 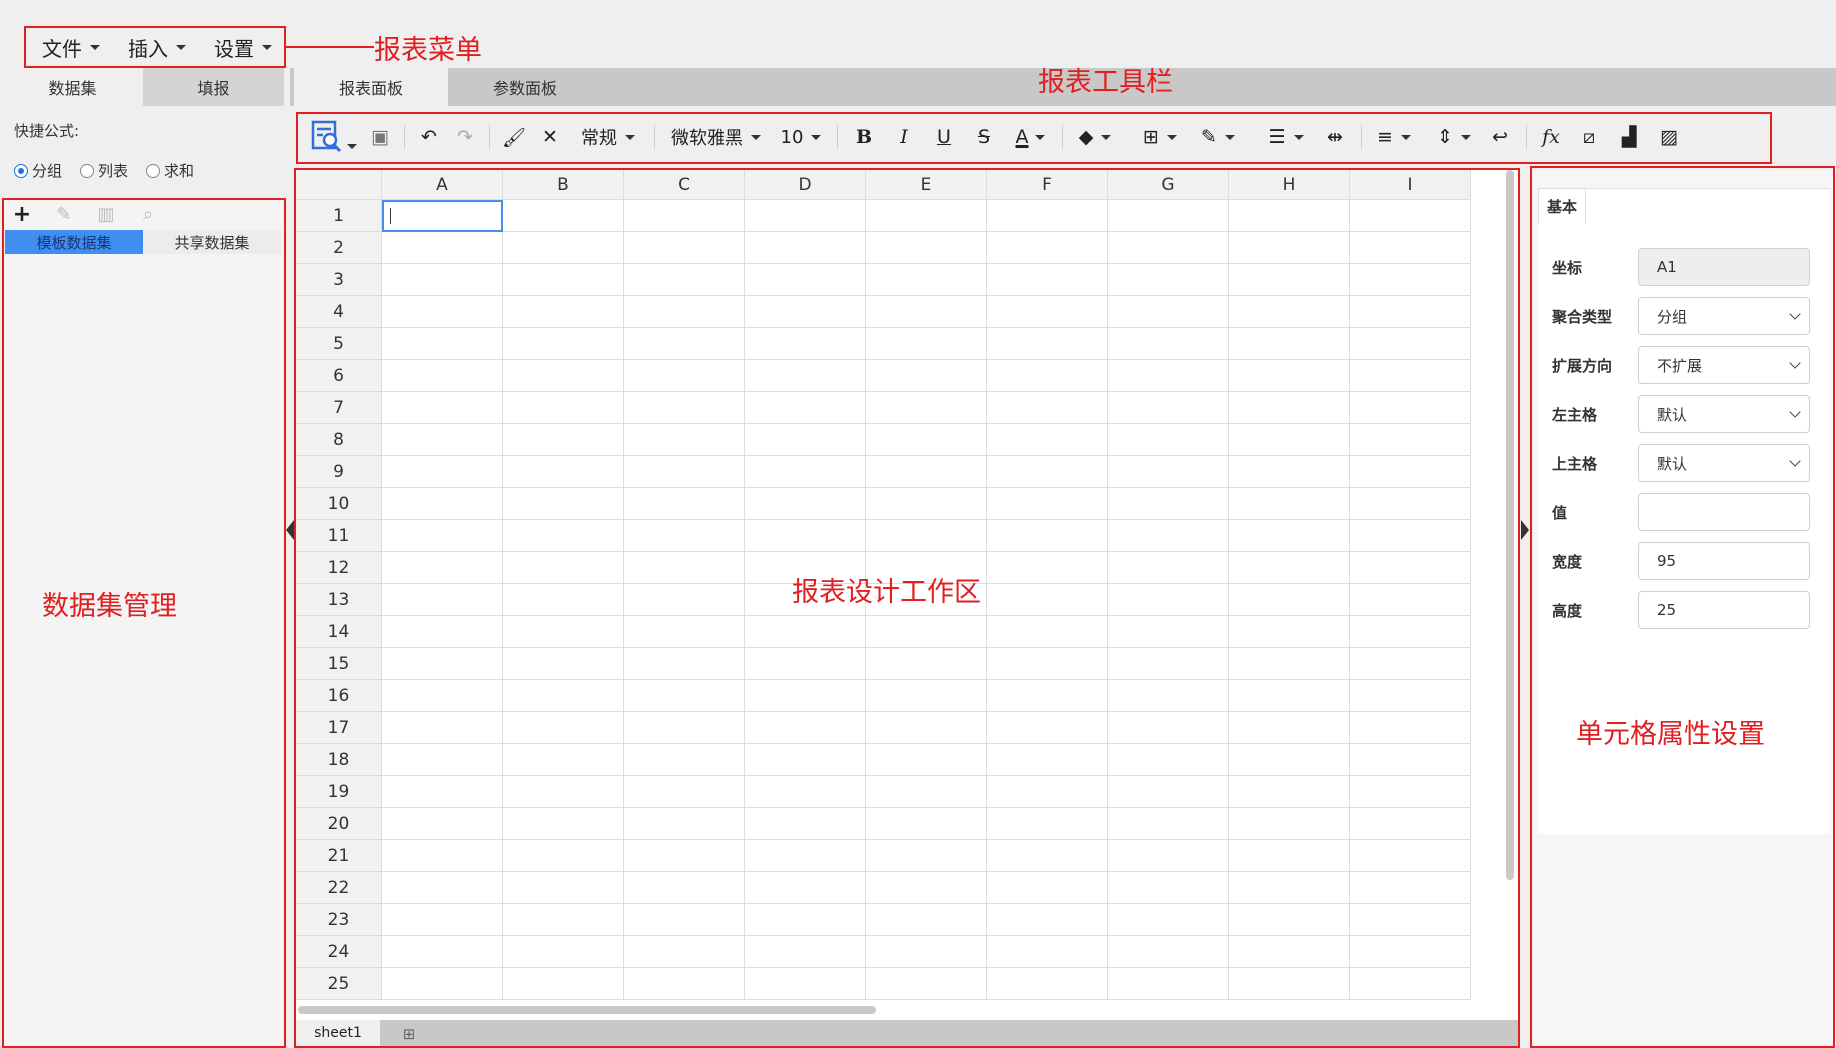 I want to click on tab-basic: 基本, so click(x=1562, y=206).